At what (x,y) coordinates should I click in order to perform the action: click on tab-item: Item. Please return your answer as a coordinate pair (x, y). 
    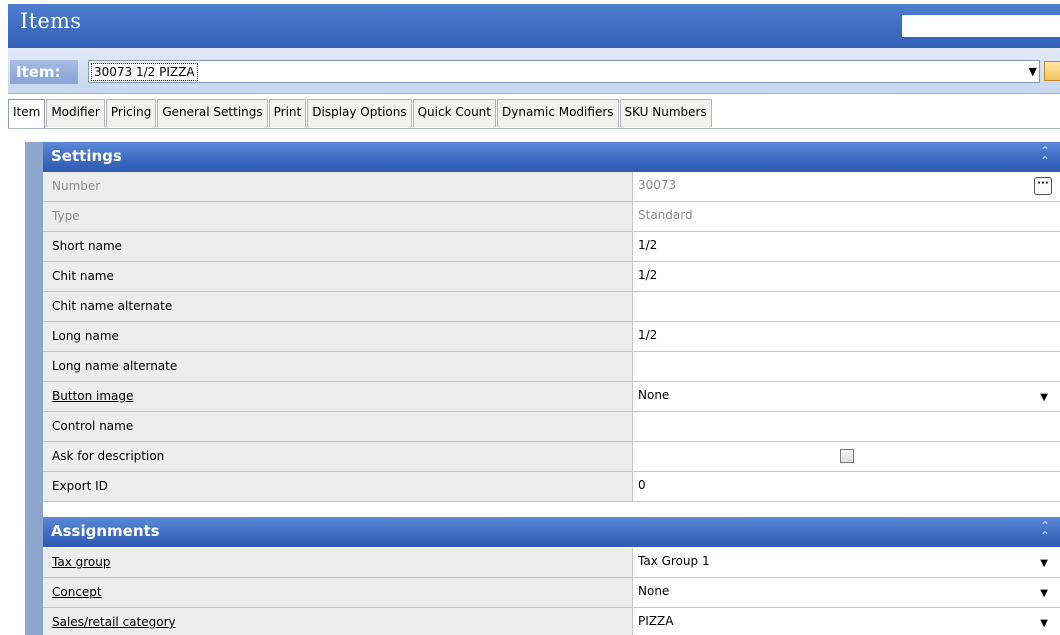
    Looking at the image, I should click on (27, 114).